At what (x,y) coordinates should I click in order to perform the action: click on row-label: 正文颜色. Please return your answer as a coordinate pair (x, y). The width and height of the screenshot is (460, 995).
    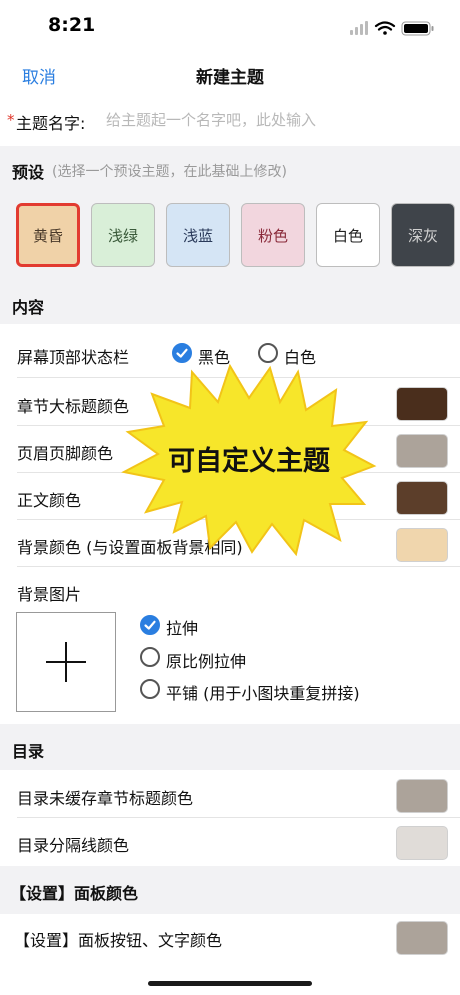
    Looking at the image, I should click on (49, 500).